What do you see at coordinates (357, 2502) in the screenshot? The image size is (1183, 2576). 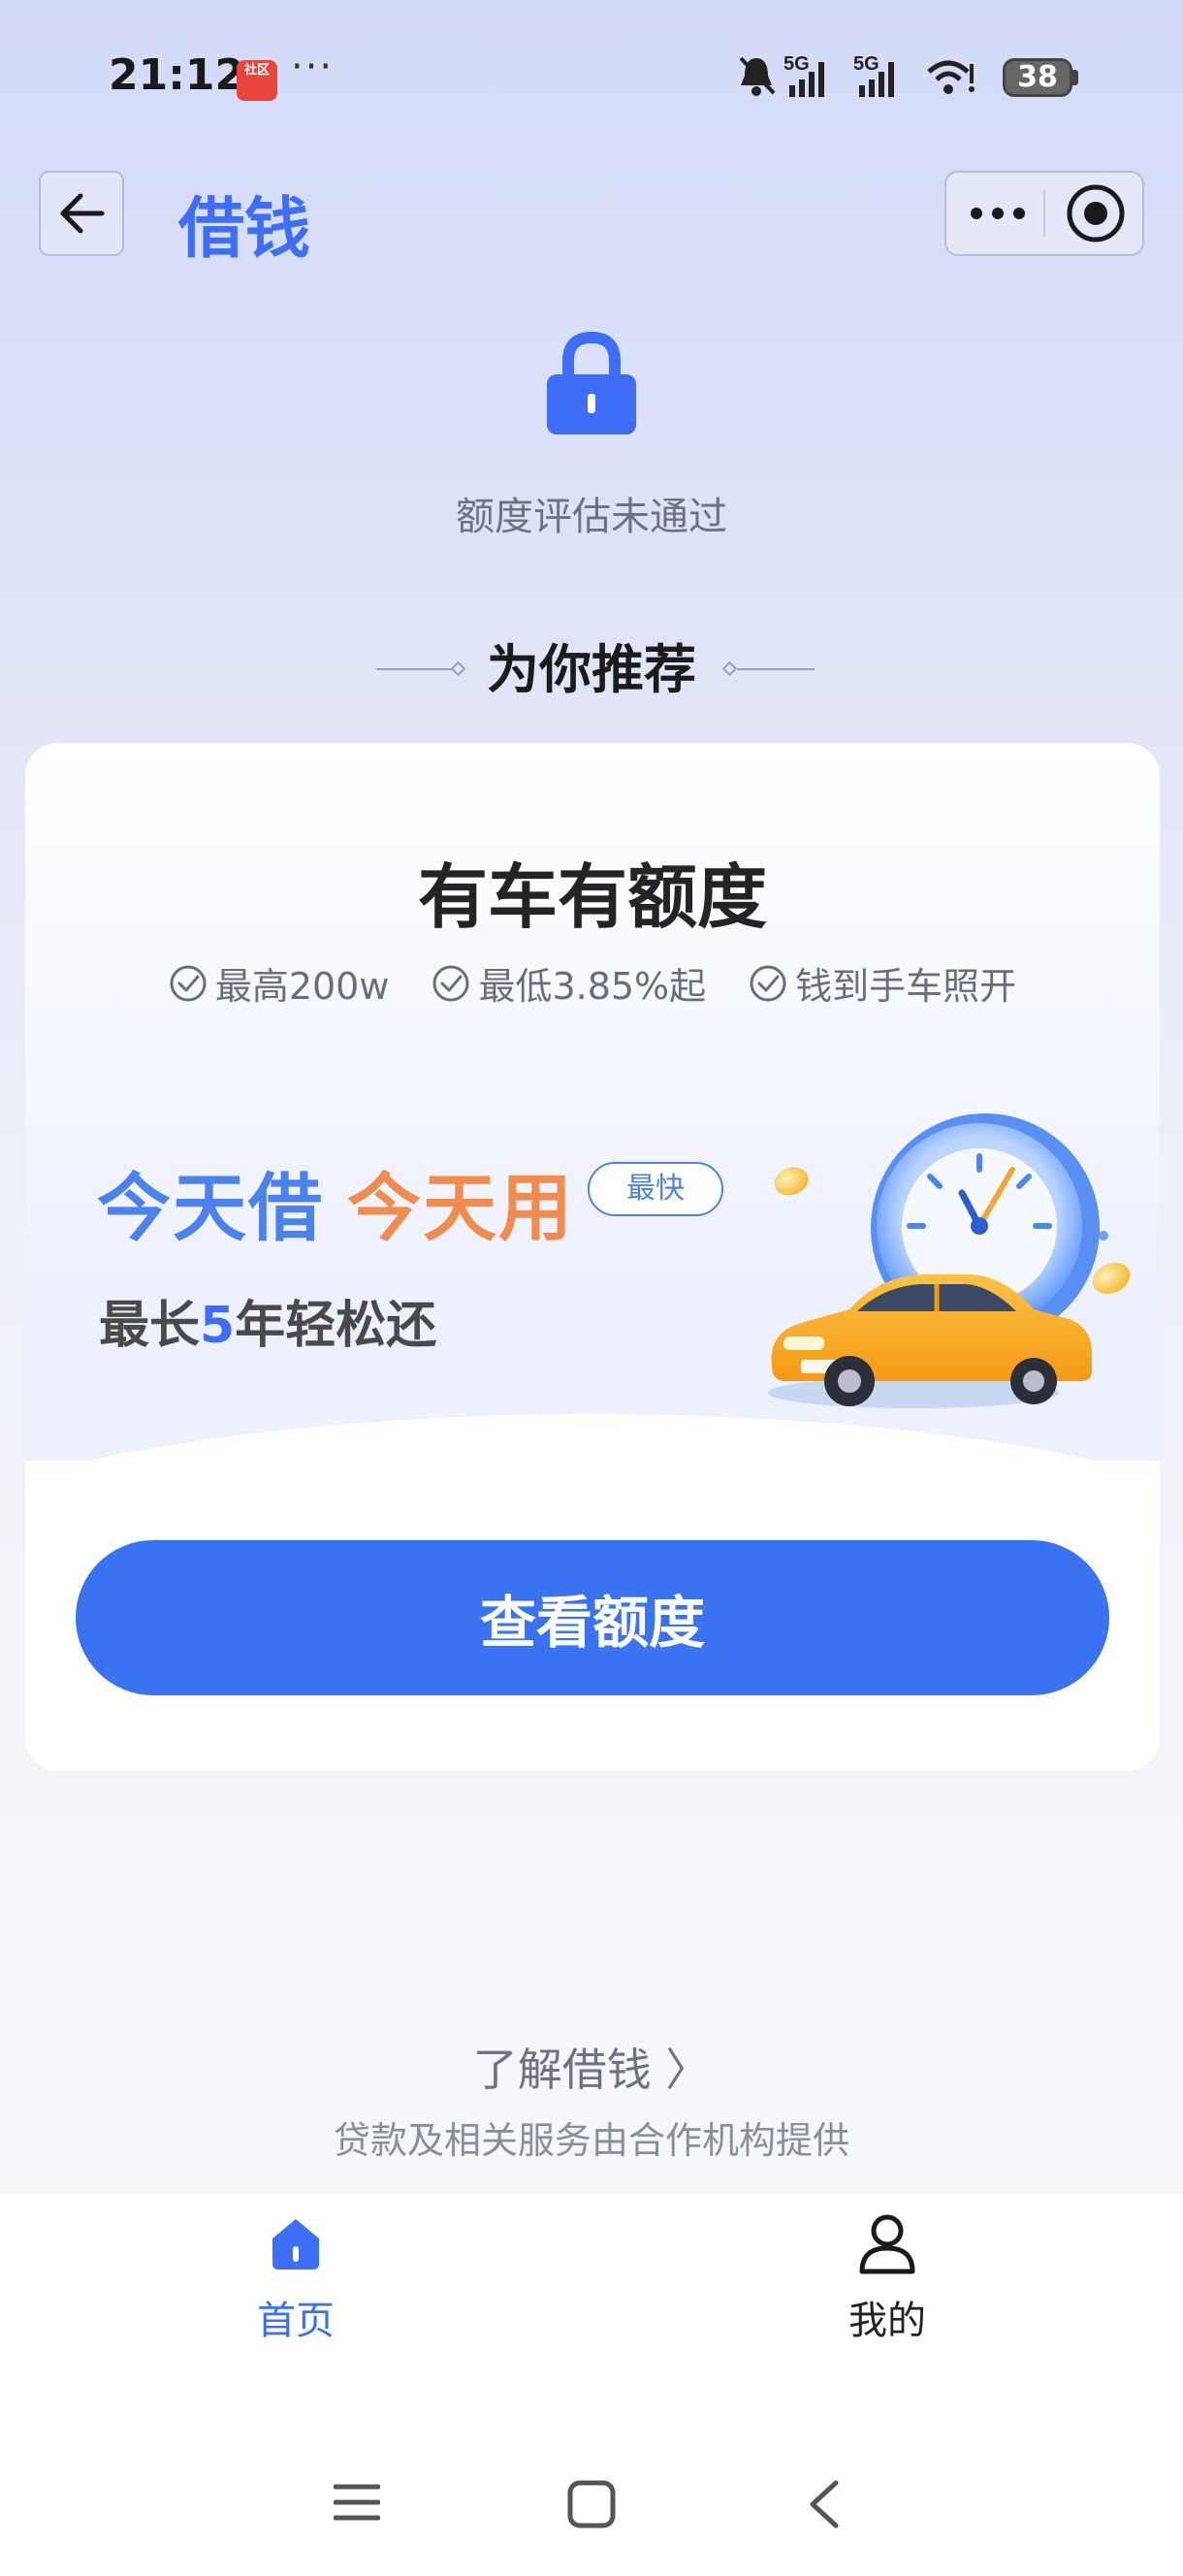 I see `recent-apps-icon` at bounding box center [357, 2502].